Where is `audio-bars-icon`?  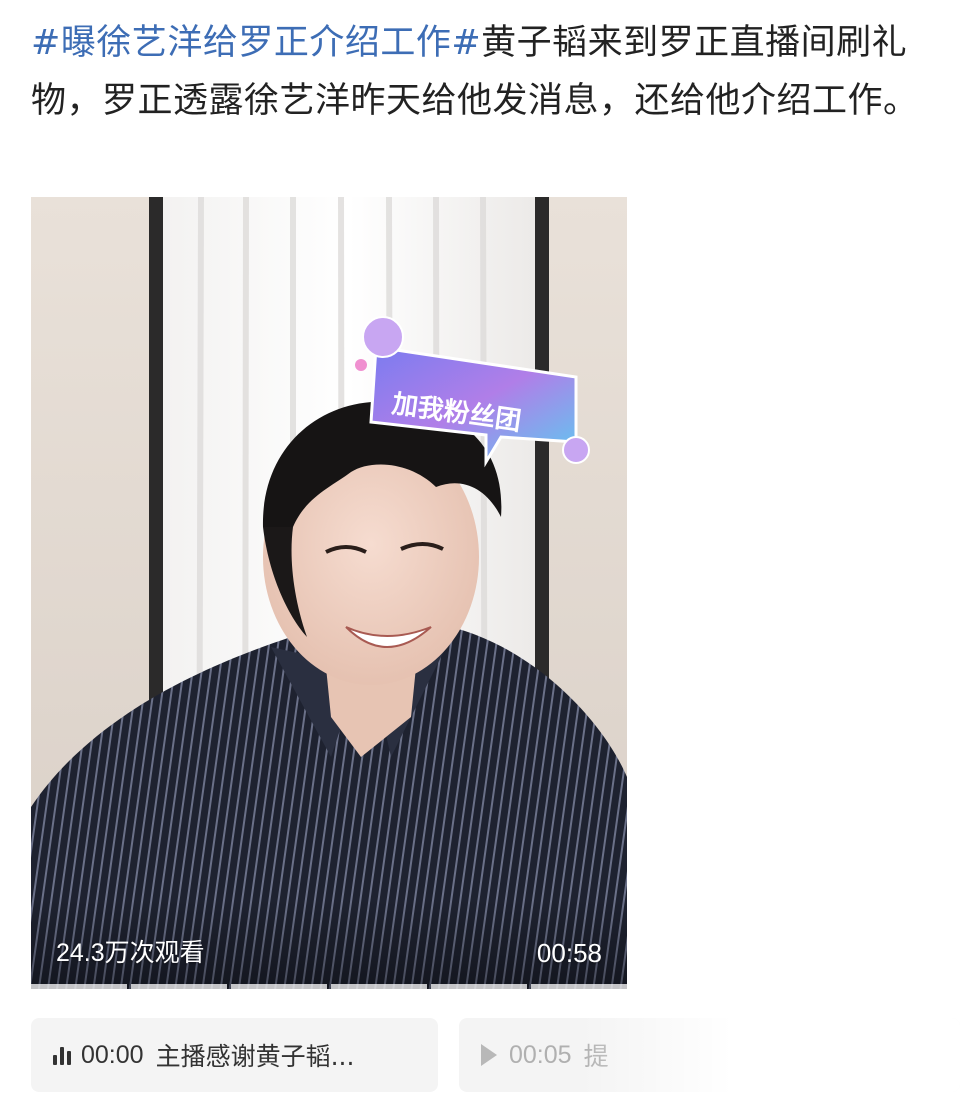 audio-bars-icon is located at coordinates (62, 1055).